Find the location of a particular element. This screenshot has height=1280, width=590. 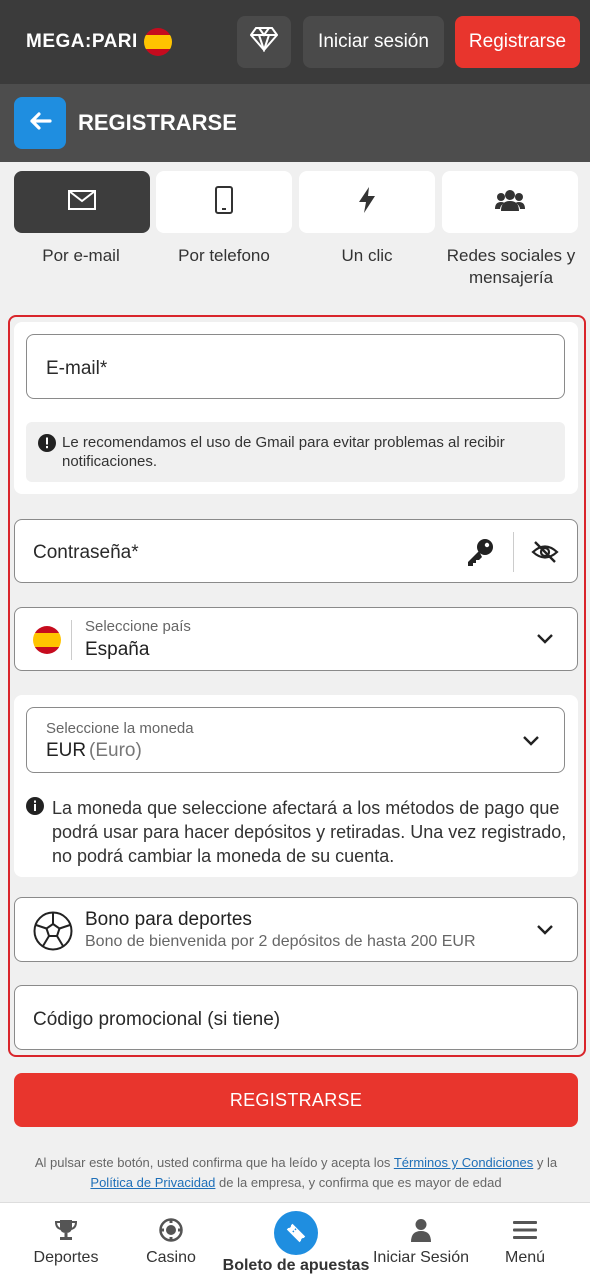

nav-sports: Deportes is located at coordinates (66, 1241).